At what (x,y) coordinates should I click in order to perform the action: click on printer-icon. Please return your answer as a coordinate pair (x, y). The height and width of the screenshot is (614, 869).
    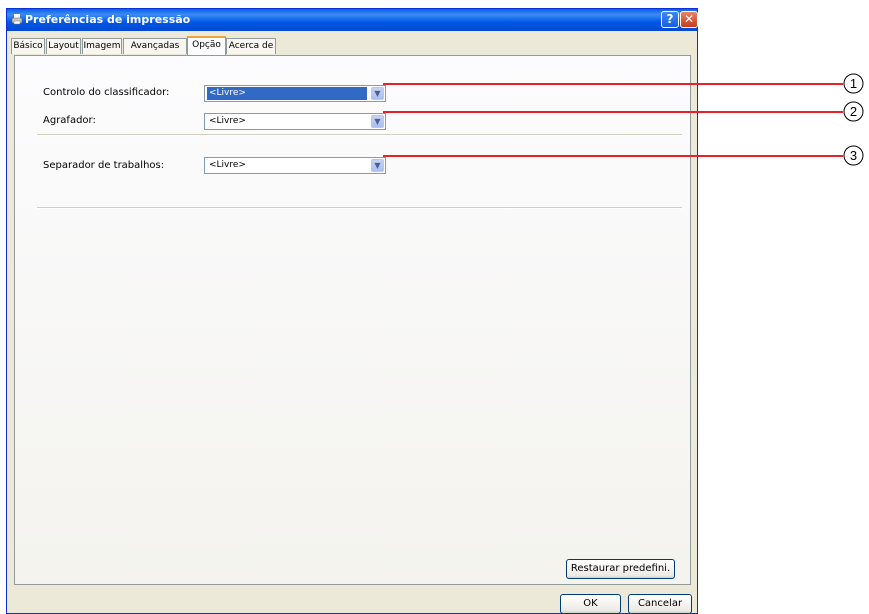
    Looking at the image, I should click on (17, 19).